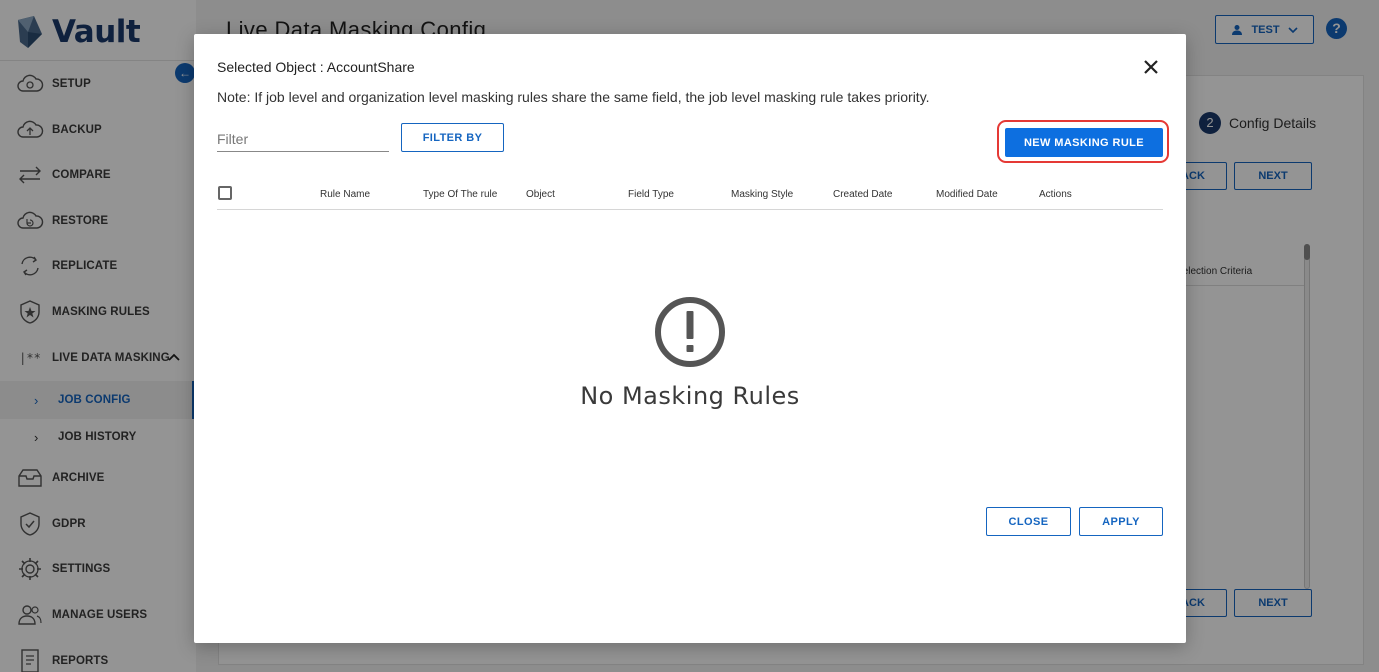 The height and width of the screenshot is (672, 1379). I want to click on select-all-checkbox, so click(225, 193).